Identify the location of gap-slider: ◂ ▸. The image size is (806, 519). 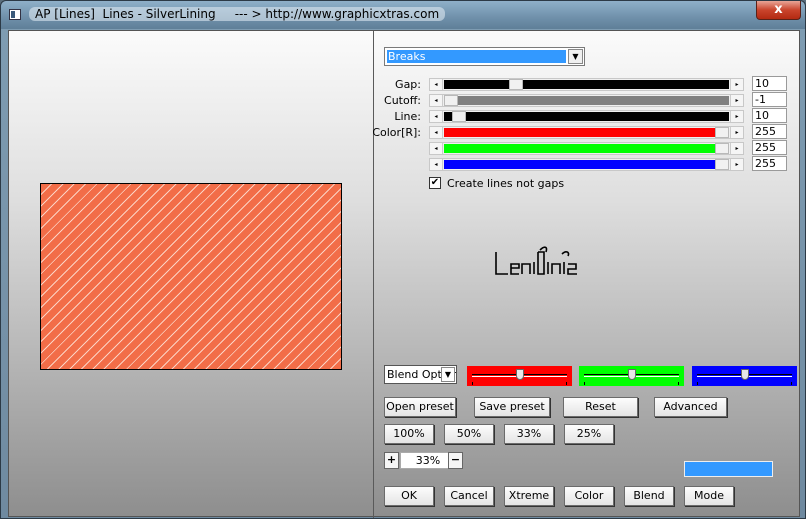
(586, 84).